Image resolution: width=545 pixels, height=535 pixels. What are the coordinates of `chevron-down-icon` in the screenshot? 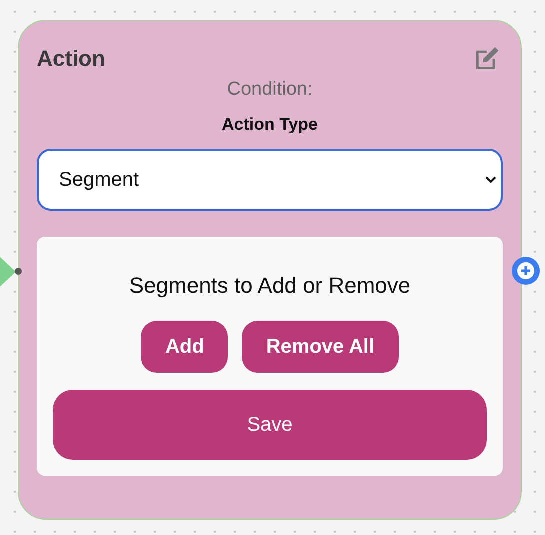 It's located at (491, 180).